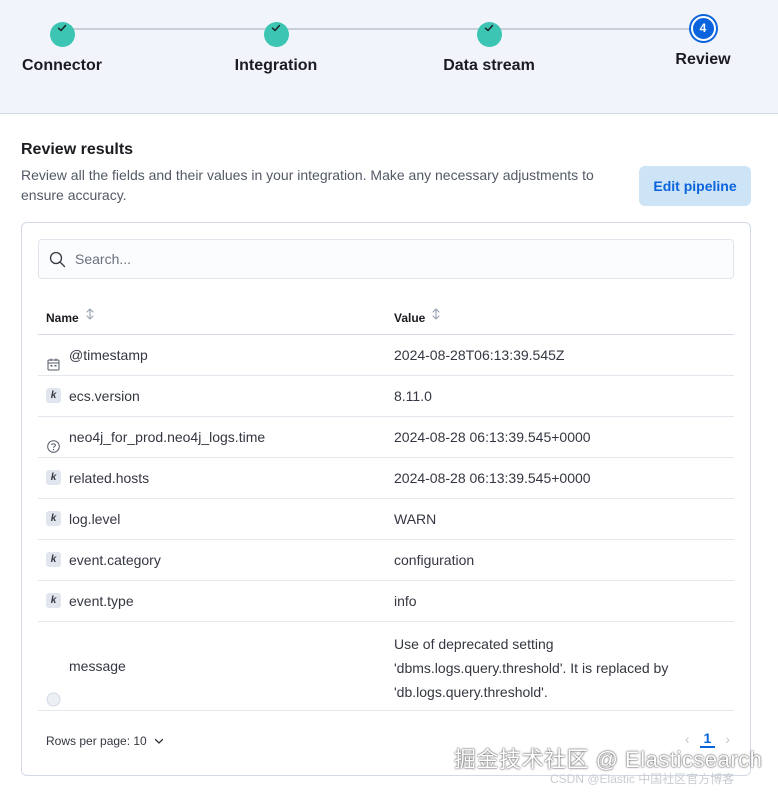 This screenshot has height=792, width=778. Describe the element at coordinates (158, 741) in the screenshot. I see `chevron-down-icon` at that location.